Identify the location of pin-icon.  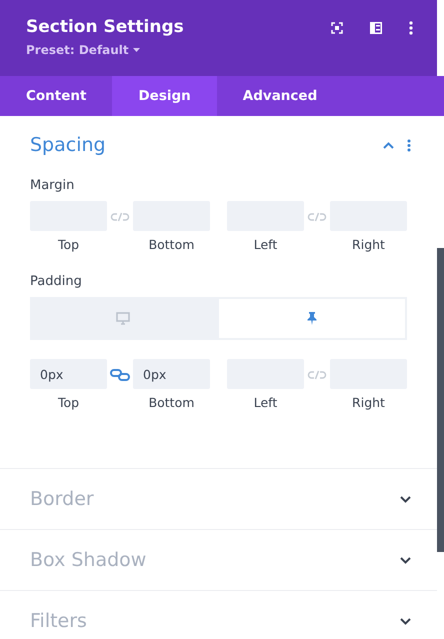
(311, 318).